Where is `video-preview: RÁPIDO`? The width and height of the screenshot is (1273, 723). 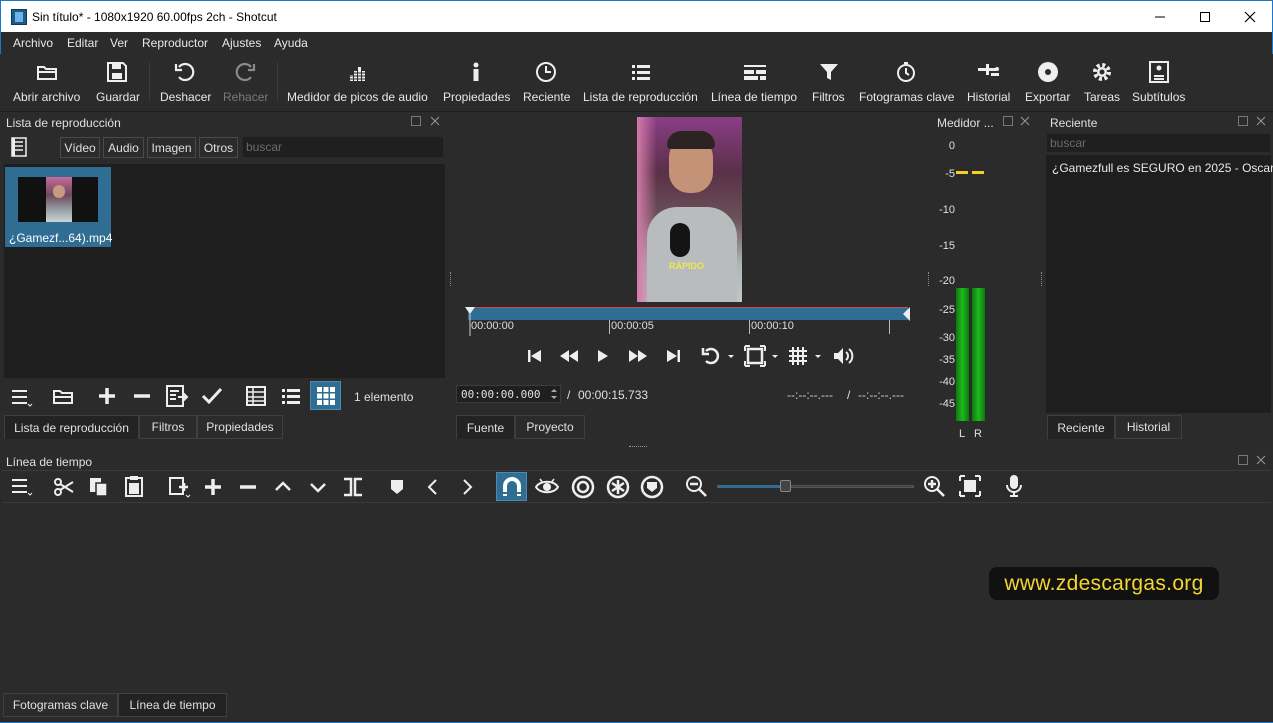
video-preview: RÁPIDO is located at coordinates (689, 209).